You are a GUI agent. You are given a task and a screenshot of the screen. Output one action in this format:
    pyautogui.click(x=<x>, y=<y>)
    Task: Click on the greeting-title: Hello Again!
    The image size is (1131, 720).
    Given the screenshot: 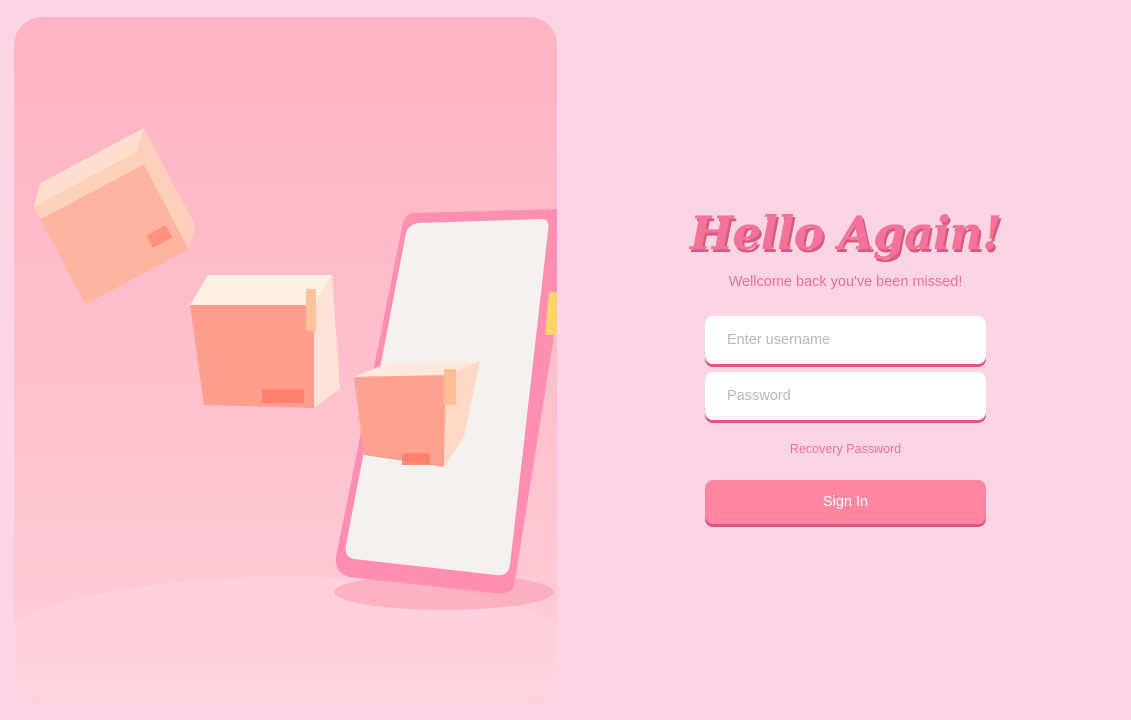 What is the action you would take?
    pyautogui.click(x=845, y=233)
    